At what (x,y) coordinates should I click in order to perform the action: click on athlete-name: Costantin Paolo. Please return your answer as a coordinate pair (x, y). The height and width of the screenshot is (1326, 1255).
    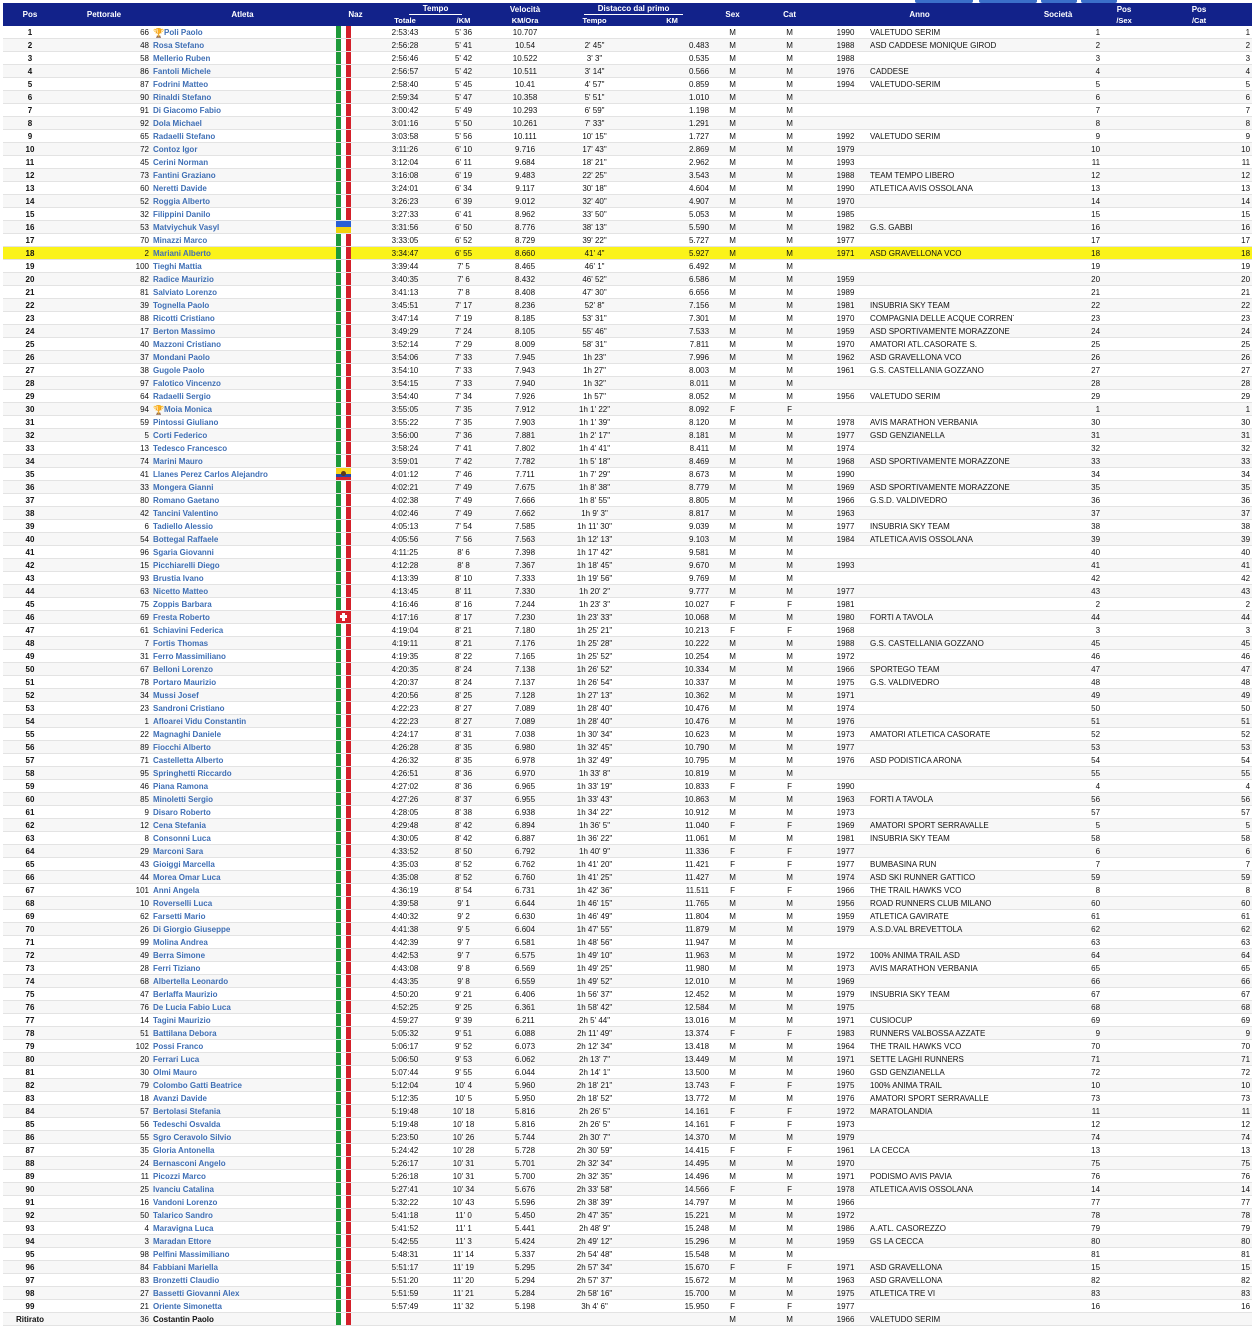
    Looking at the image, I should click on (183, 1319).